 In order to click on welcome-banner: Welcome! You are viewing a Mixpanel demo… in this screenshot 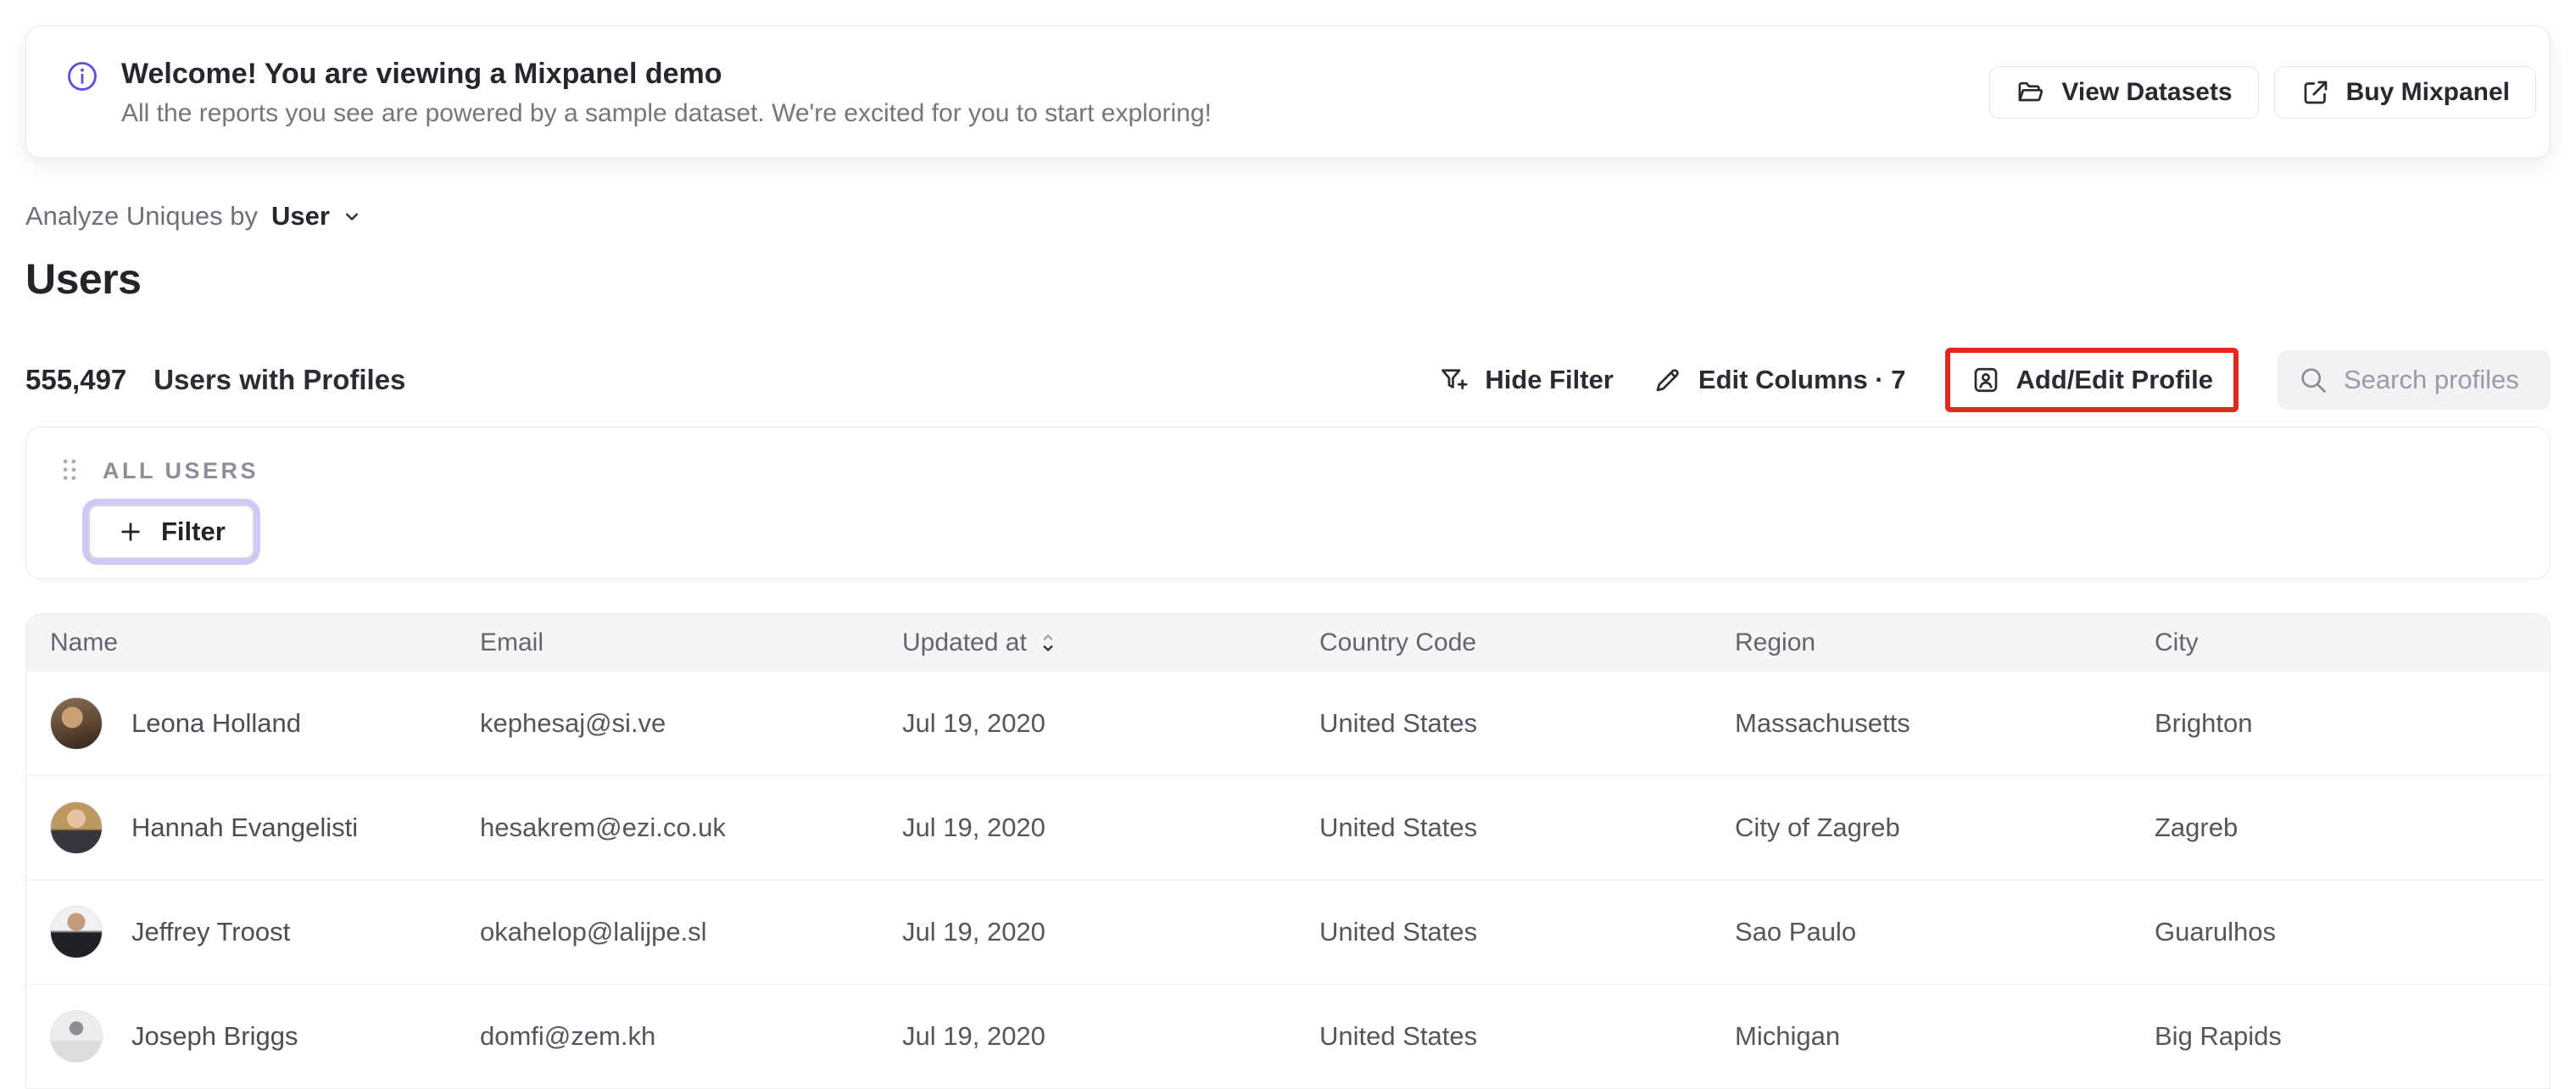, I will do `click(1288, 92)`.